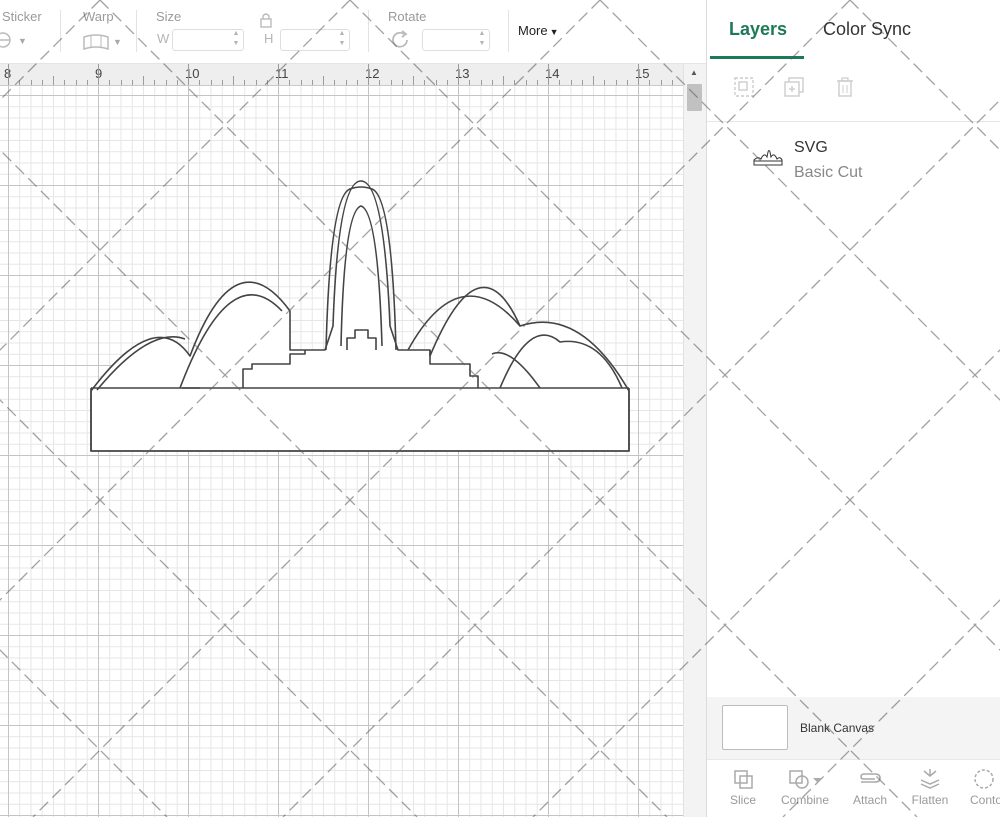 The width and height of the screenshot is (1000, 817). I want to click on rotate-stepper: ▲ ▼, so click(482, 40).